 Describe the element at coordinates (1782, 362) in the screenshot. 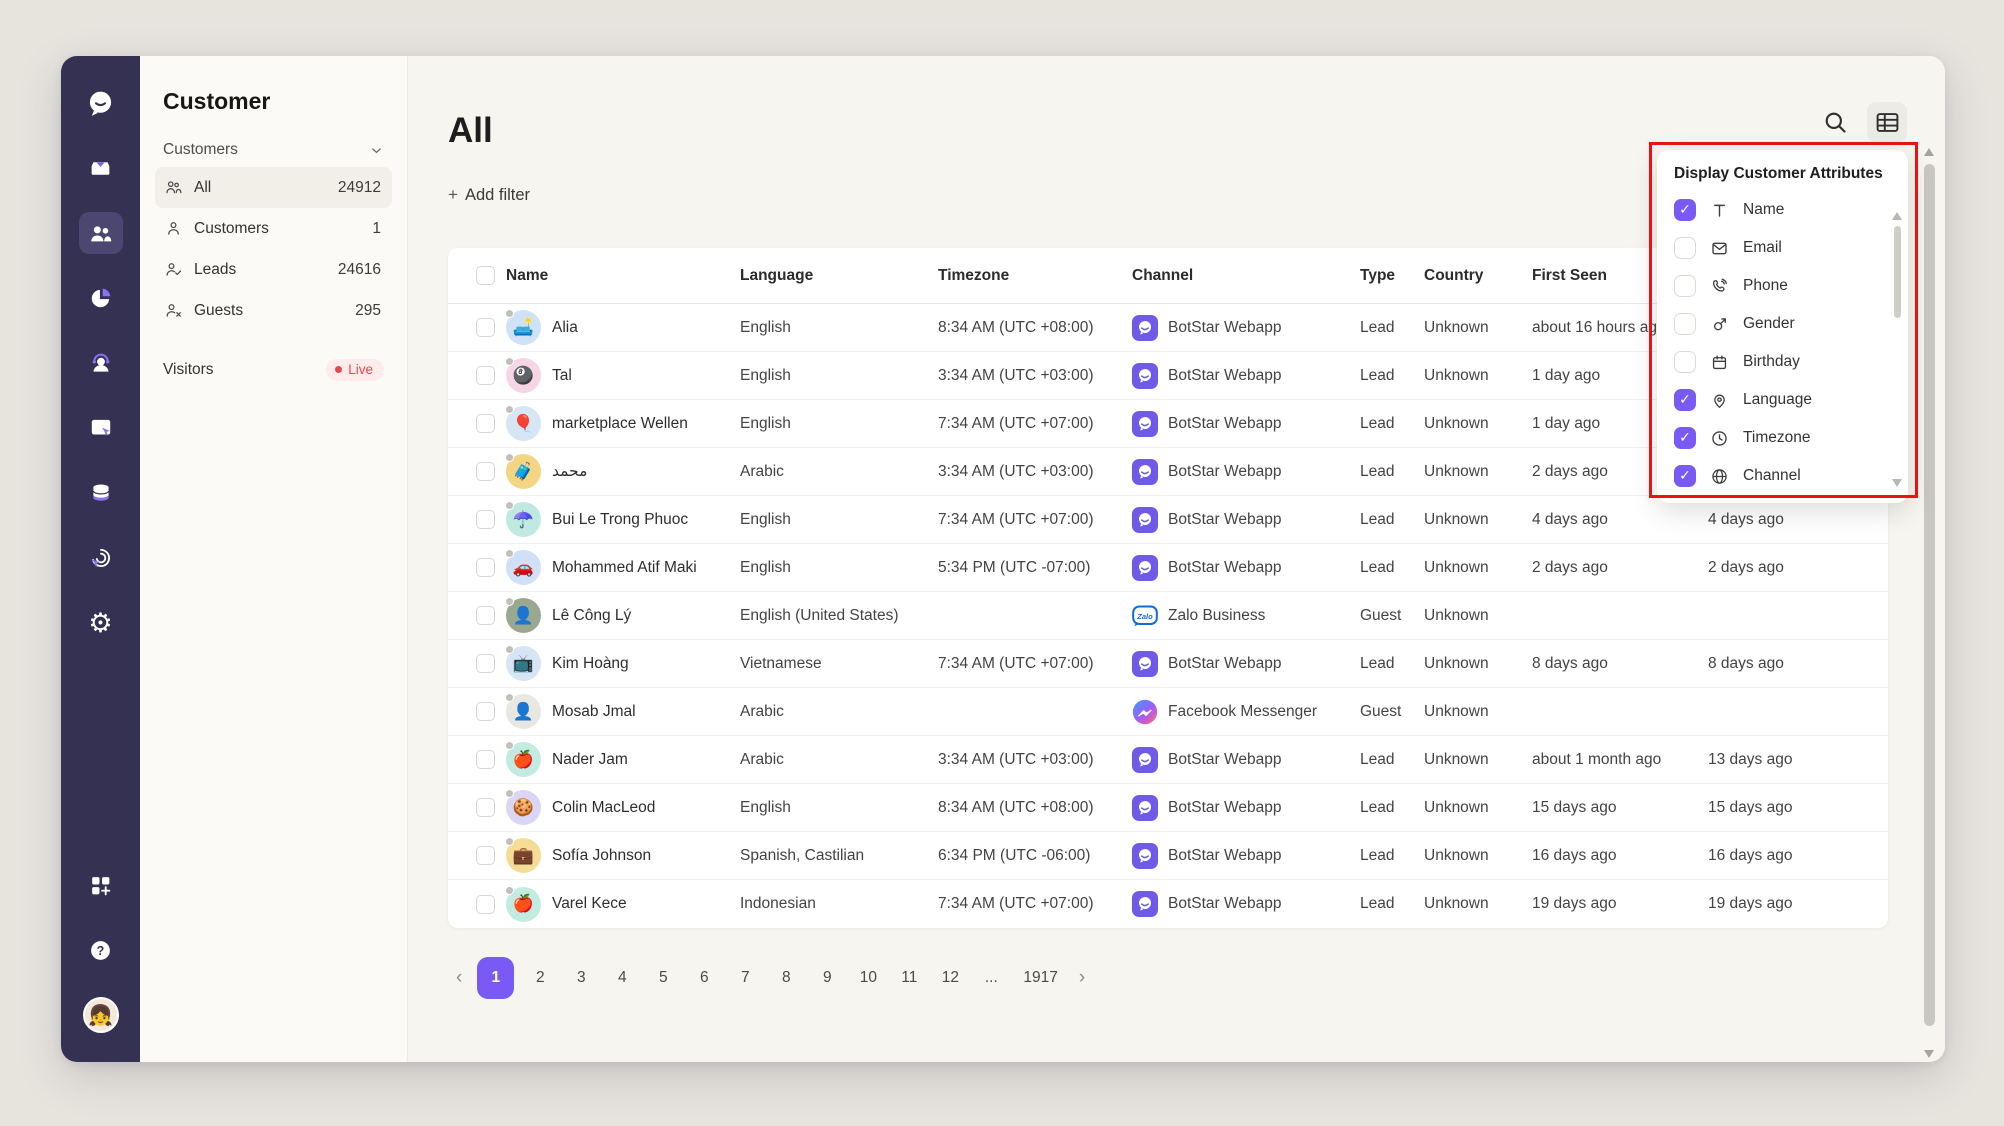

I see `attribute-item: Birthday` at that location.